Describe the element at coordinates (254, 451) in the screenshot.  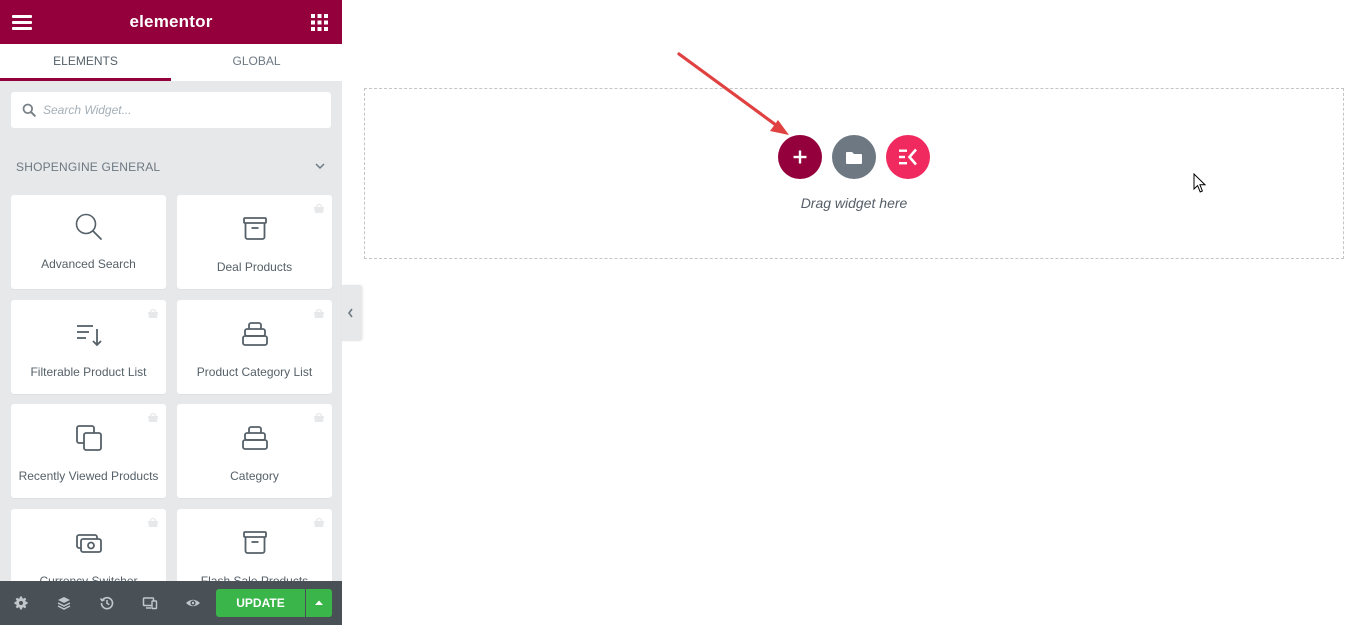
I see `widget-card: Category` at that location.